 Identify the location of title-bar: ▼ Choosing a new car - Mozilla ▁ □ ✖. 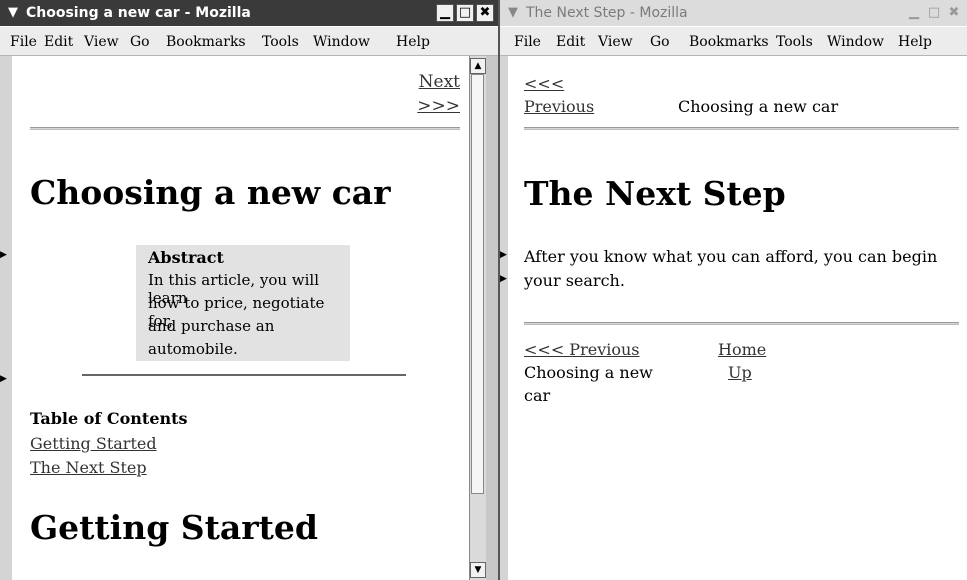
(249, 13).